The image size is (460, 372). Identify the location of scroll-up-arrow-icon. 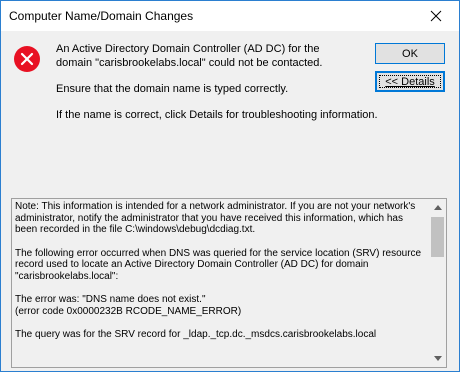
(437, 207).